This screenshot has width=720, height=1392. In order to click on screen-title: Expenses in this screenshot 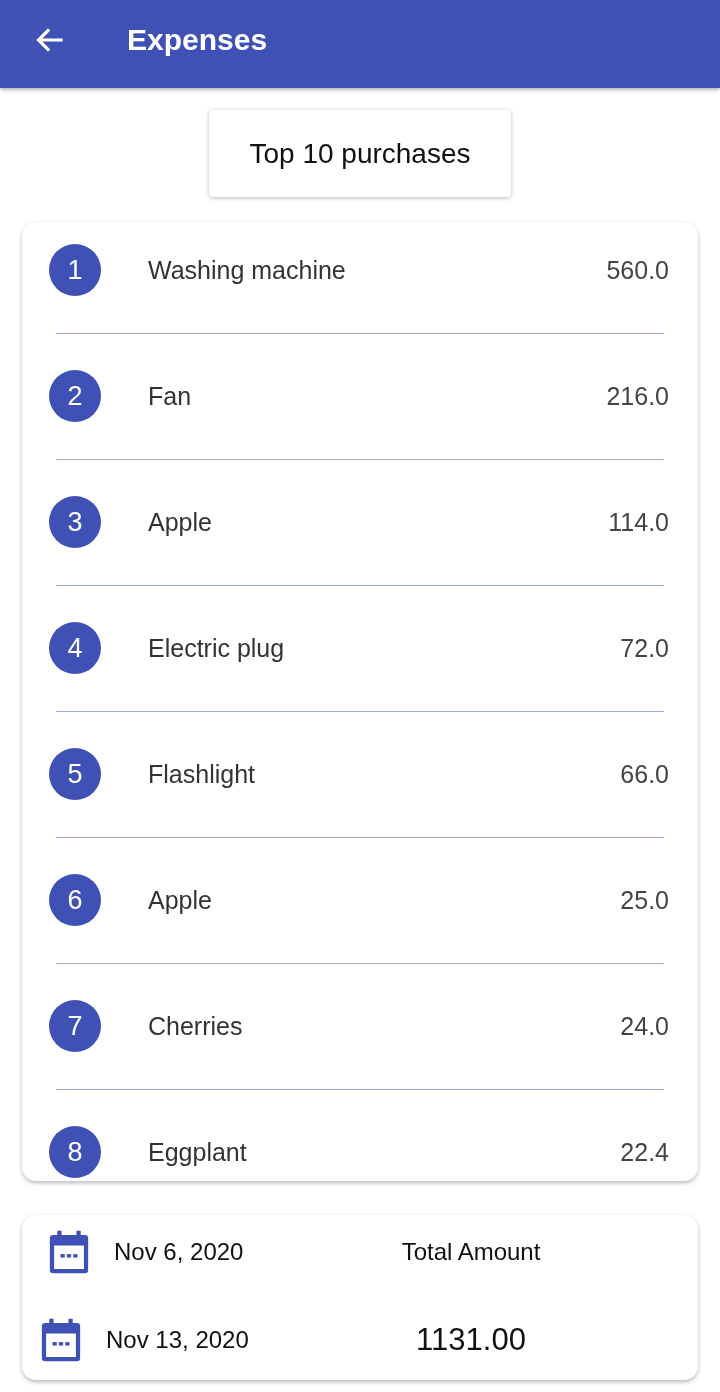, I will do `click(197, 40)`.